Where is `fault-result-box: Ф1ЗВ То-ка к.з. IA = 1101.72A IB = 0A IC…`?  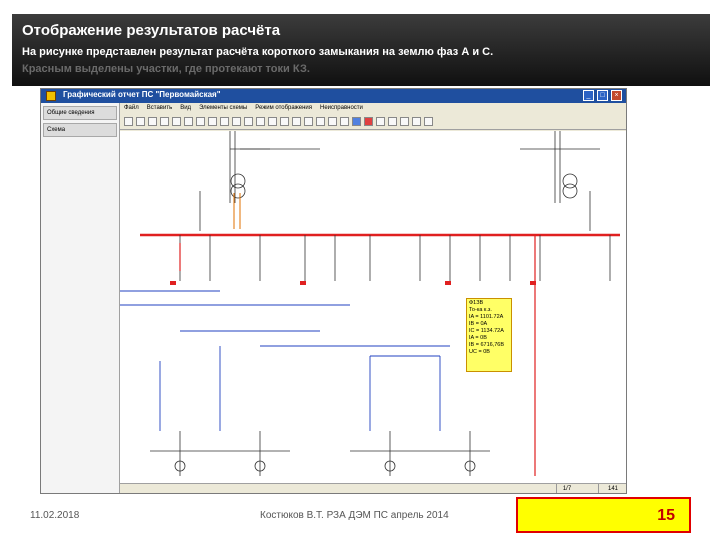 fault-result-box: Ф1ЗВ То-ка к.з. IA = 1101.72A IB = 0A IC… is located at coordinates (489, 335).